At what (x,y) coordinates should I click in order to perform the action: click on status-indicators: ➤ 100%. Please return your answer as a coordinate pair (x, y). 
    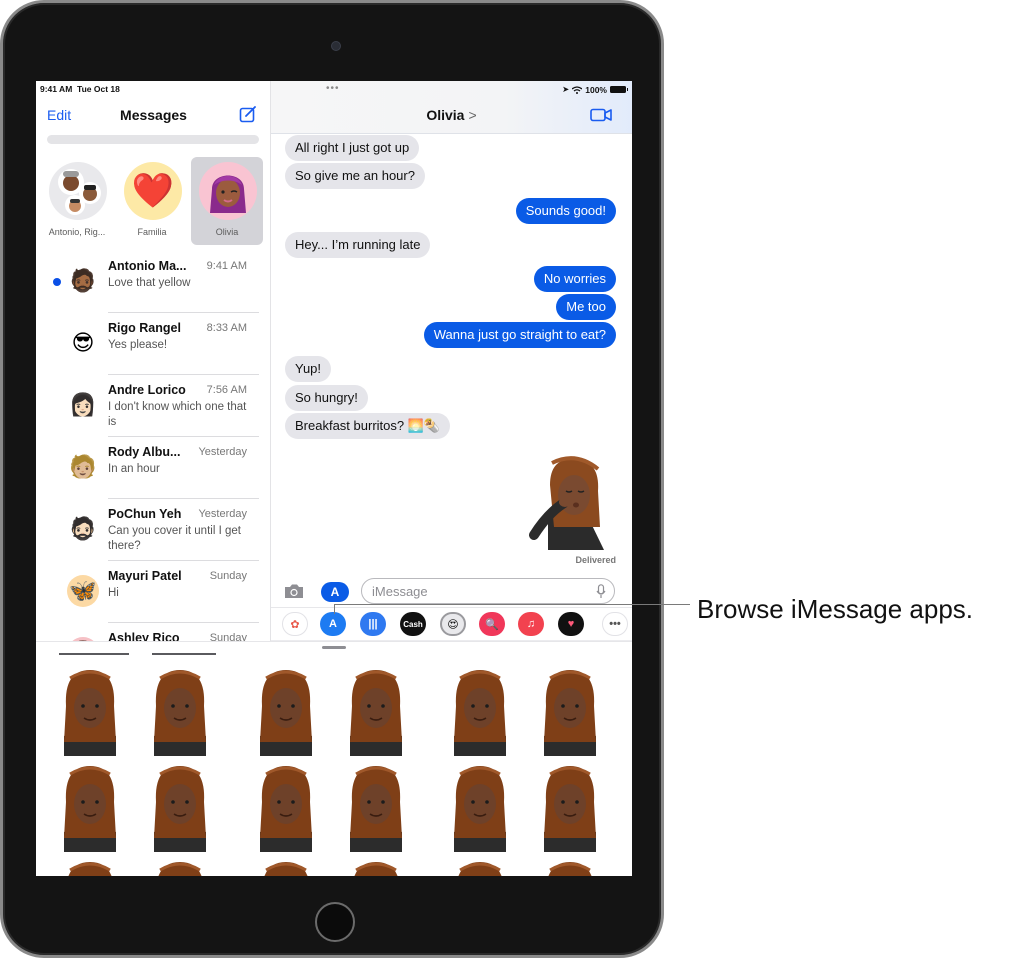
    Looking at the image, I should click on (595, 89).